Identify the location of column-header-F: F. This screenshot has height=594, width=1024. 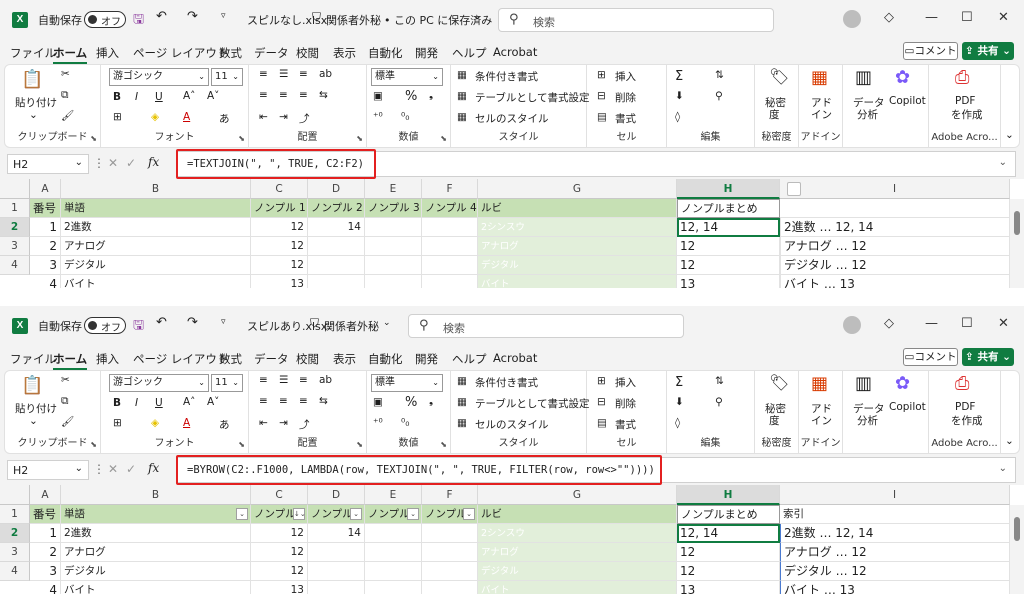
(450, 495).